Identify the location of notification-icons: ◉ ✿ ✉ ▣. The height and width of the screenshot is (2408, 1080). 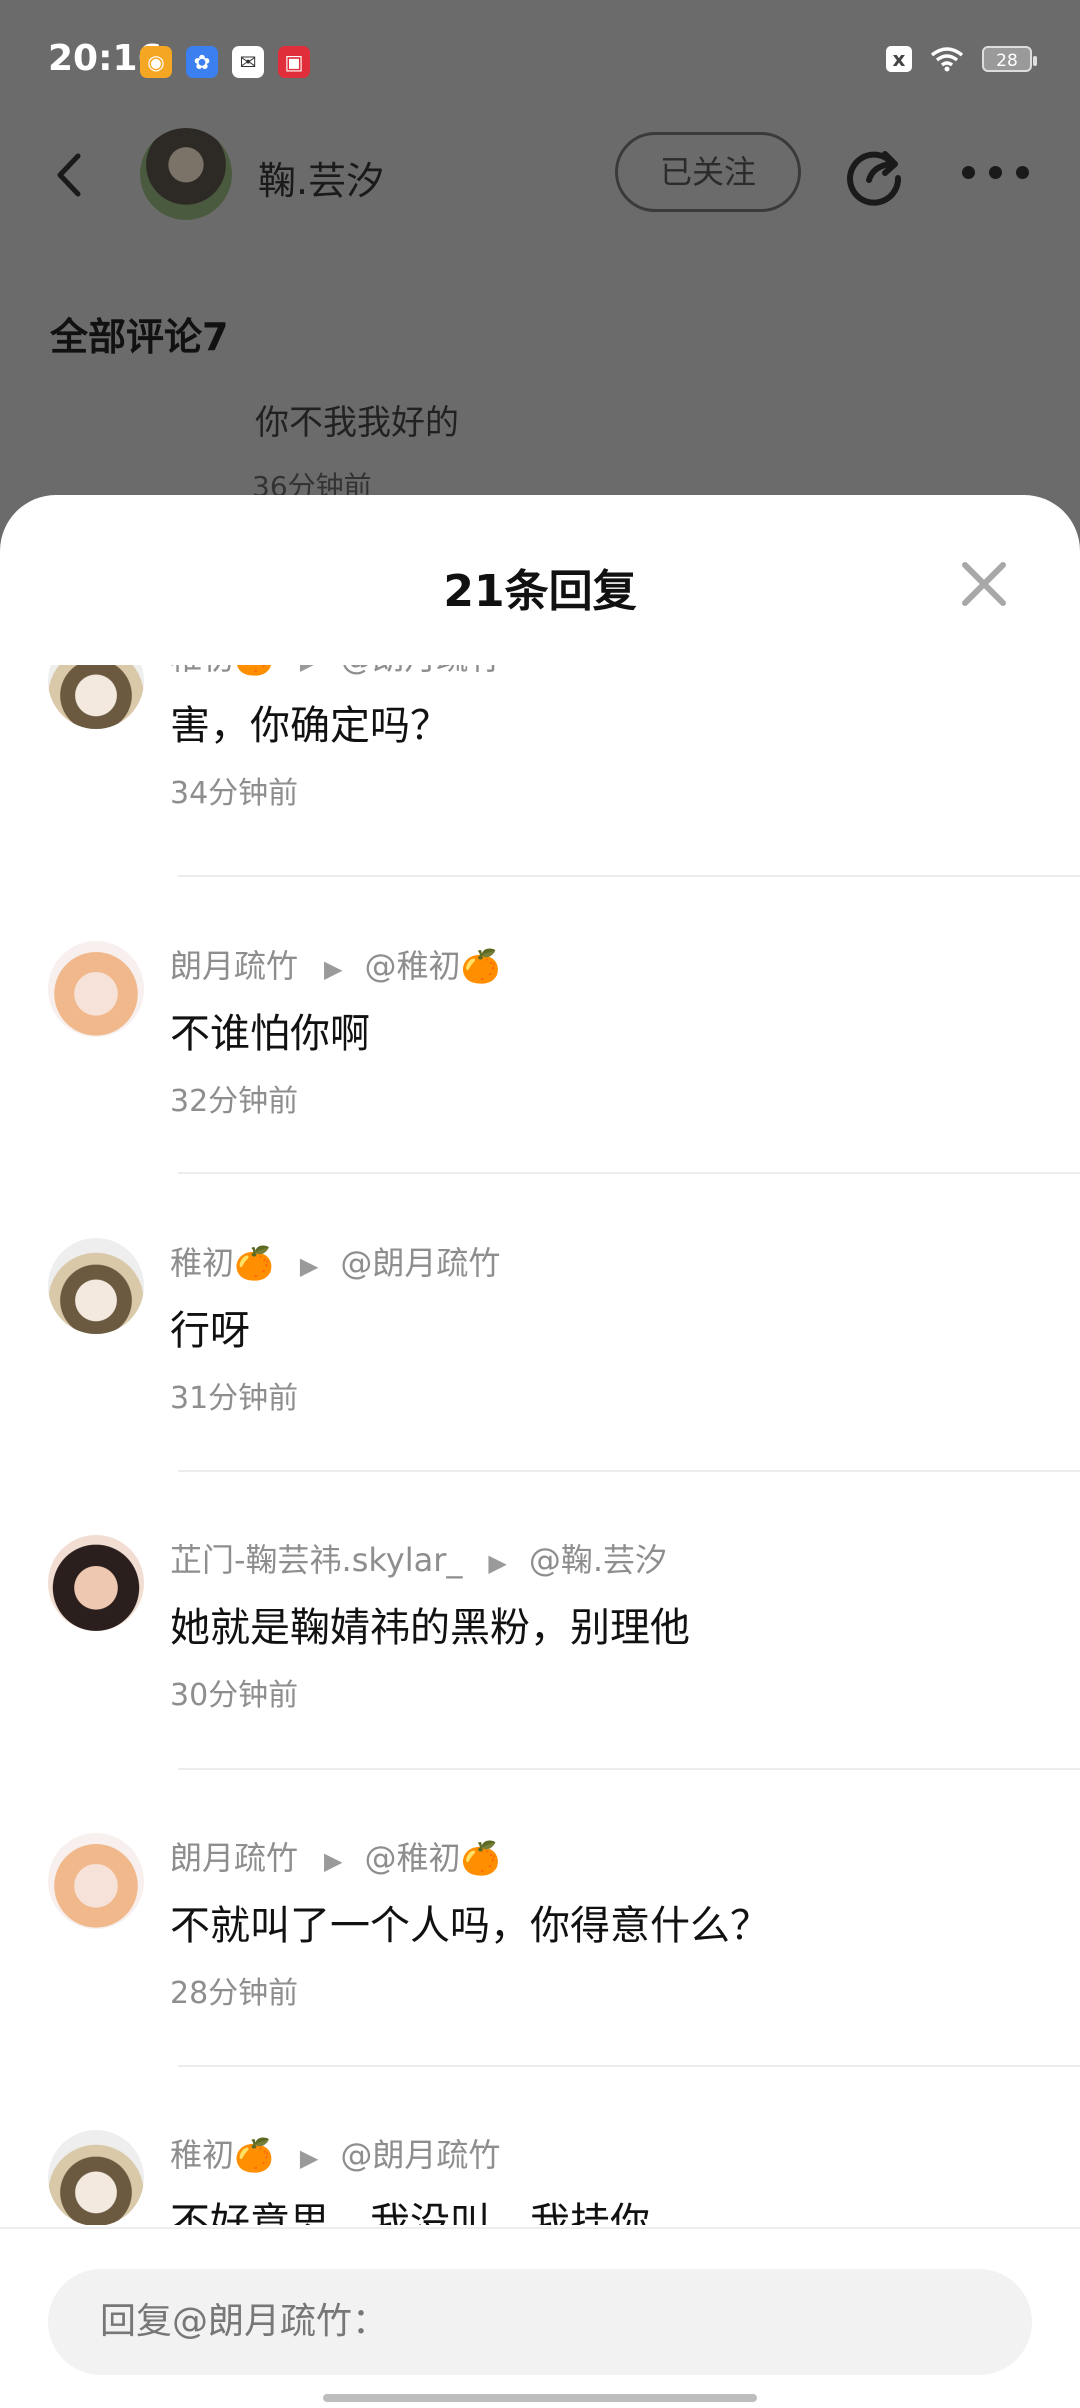
(225, 62).